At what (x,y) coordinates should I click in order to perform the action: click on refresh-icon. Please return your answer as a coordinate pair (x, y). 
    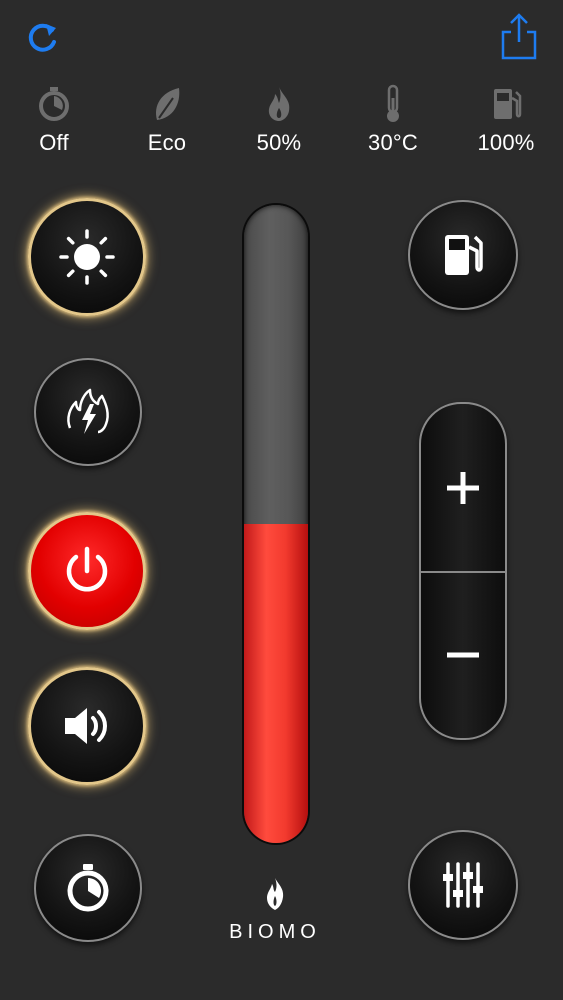
    Looking at the image, I should click on (42, 37).